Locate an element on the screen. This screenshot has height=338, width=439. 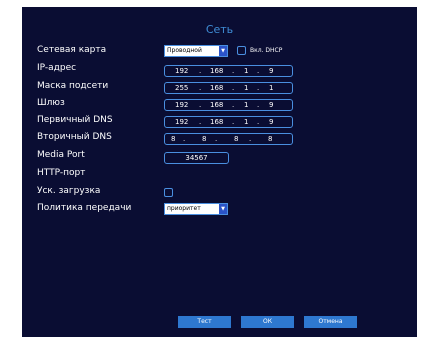
dns1-octet: 9 is located at coordinates (271, 122).